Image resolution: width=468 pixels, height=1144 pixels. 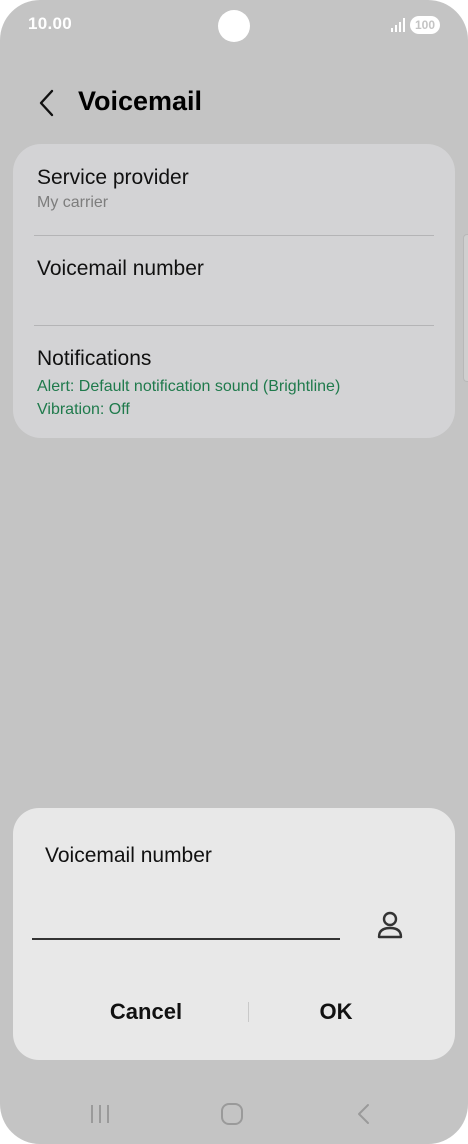 What do you see at coordinates (234, 26) in the screenshot?
I see `front-camera` at bounding box center [234, 26].